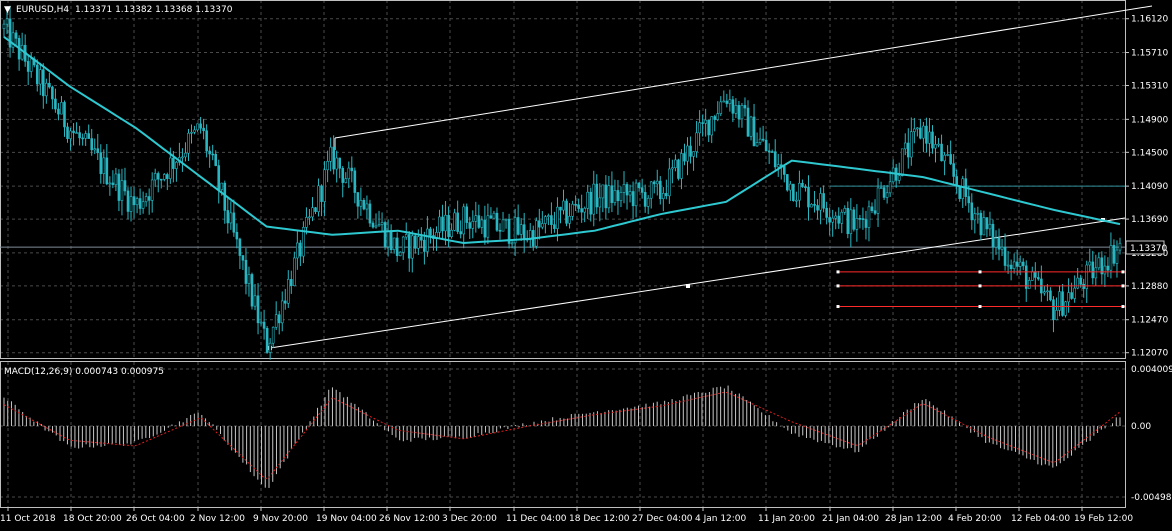  What do you see at coordinates (155, 519) in the screenshot?
I see `time-axis-label: 26 Oct 04:00` at bounding box center [155, 519].